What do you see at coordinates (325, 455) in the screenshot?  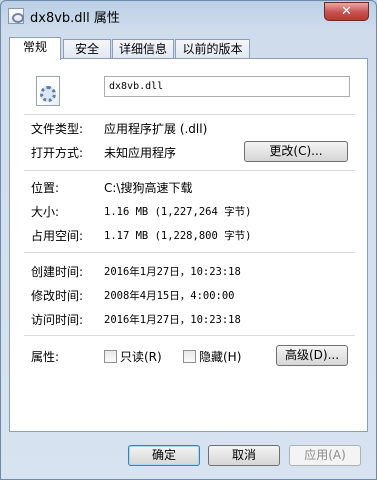 I see `apply-button: 应用(A)` at bounding box center [325, 455].